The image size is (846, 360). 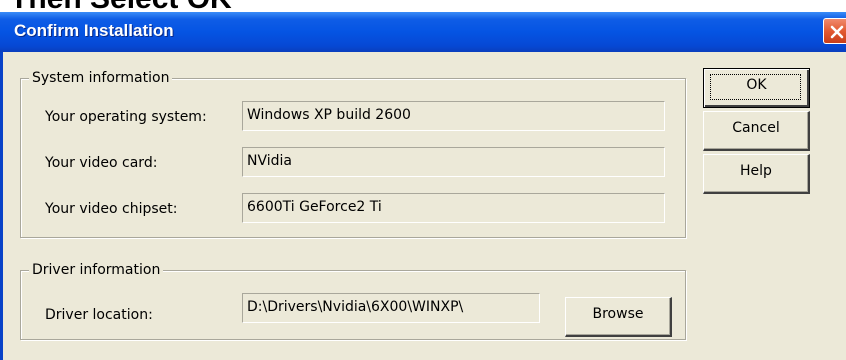 I want to click on help-button: Help, so click(x=756, y=174).